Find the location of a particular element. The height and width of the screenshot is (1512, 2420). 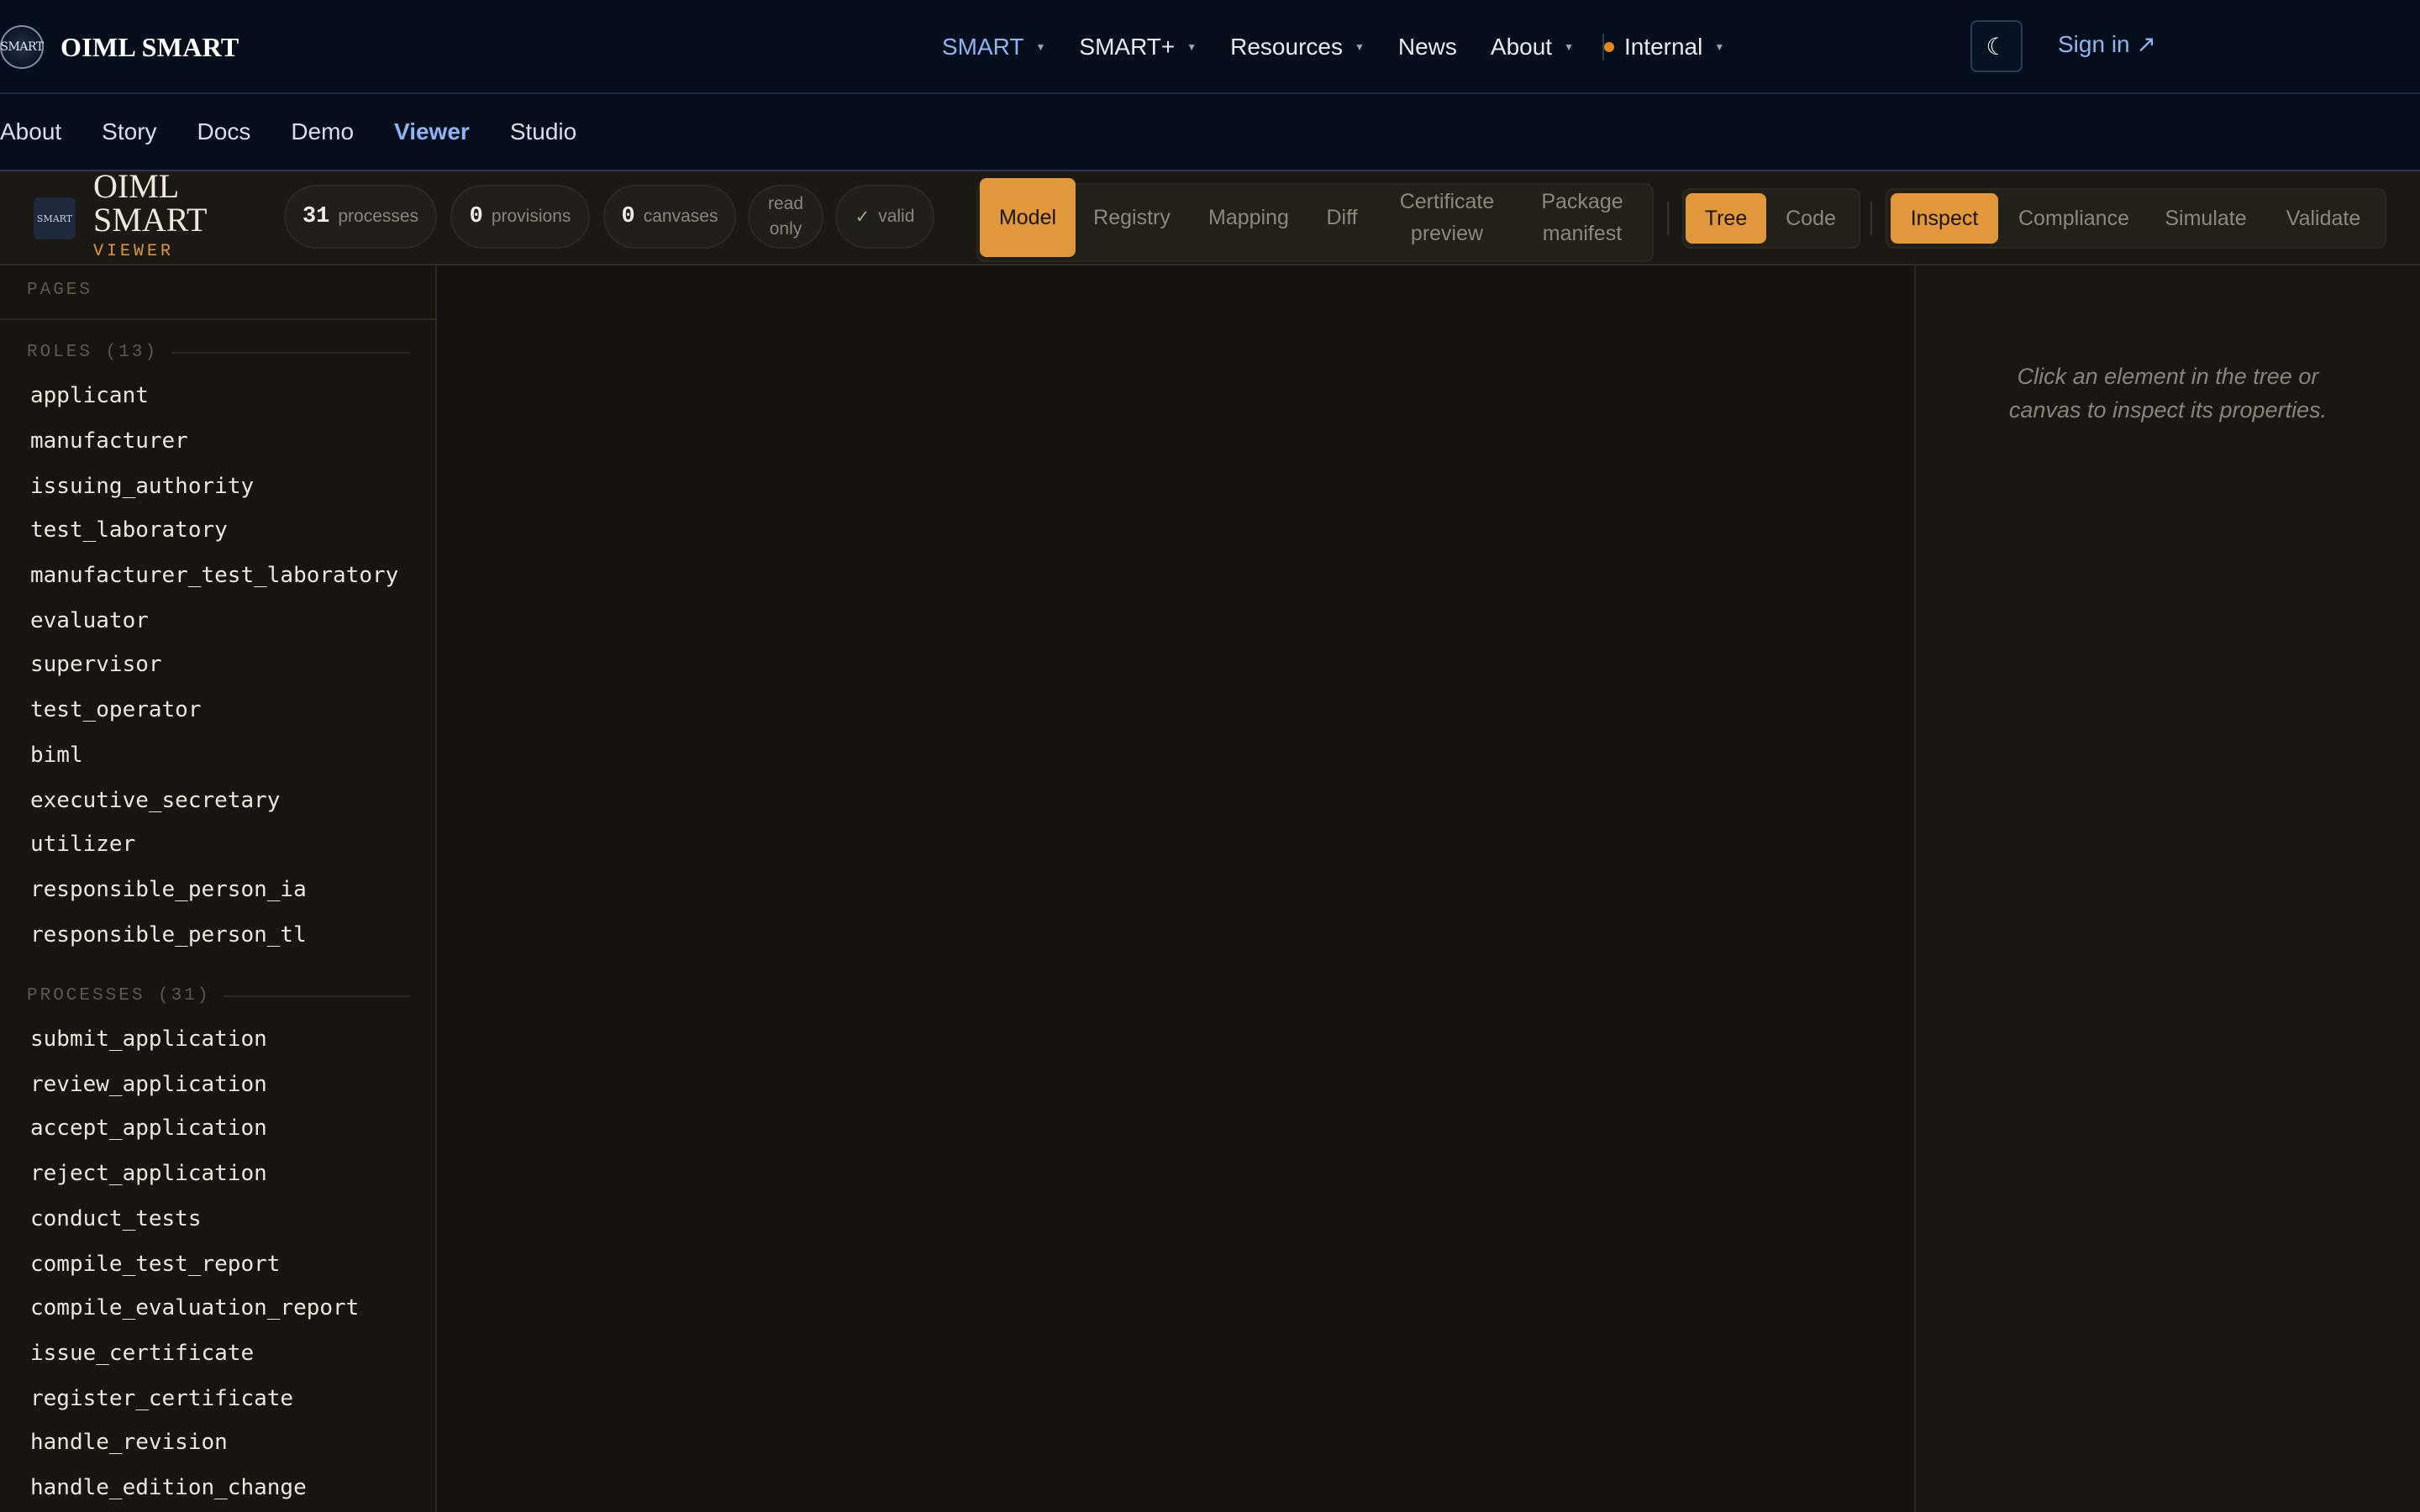

viewer-logo-icon: SMART is located at coordinates (55, 218).